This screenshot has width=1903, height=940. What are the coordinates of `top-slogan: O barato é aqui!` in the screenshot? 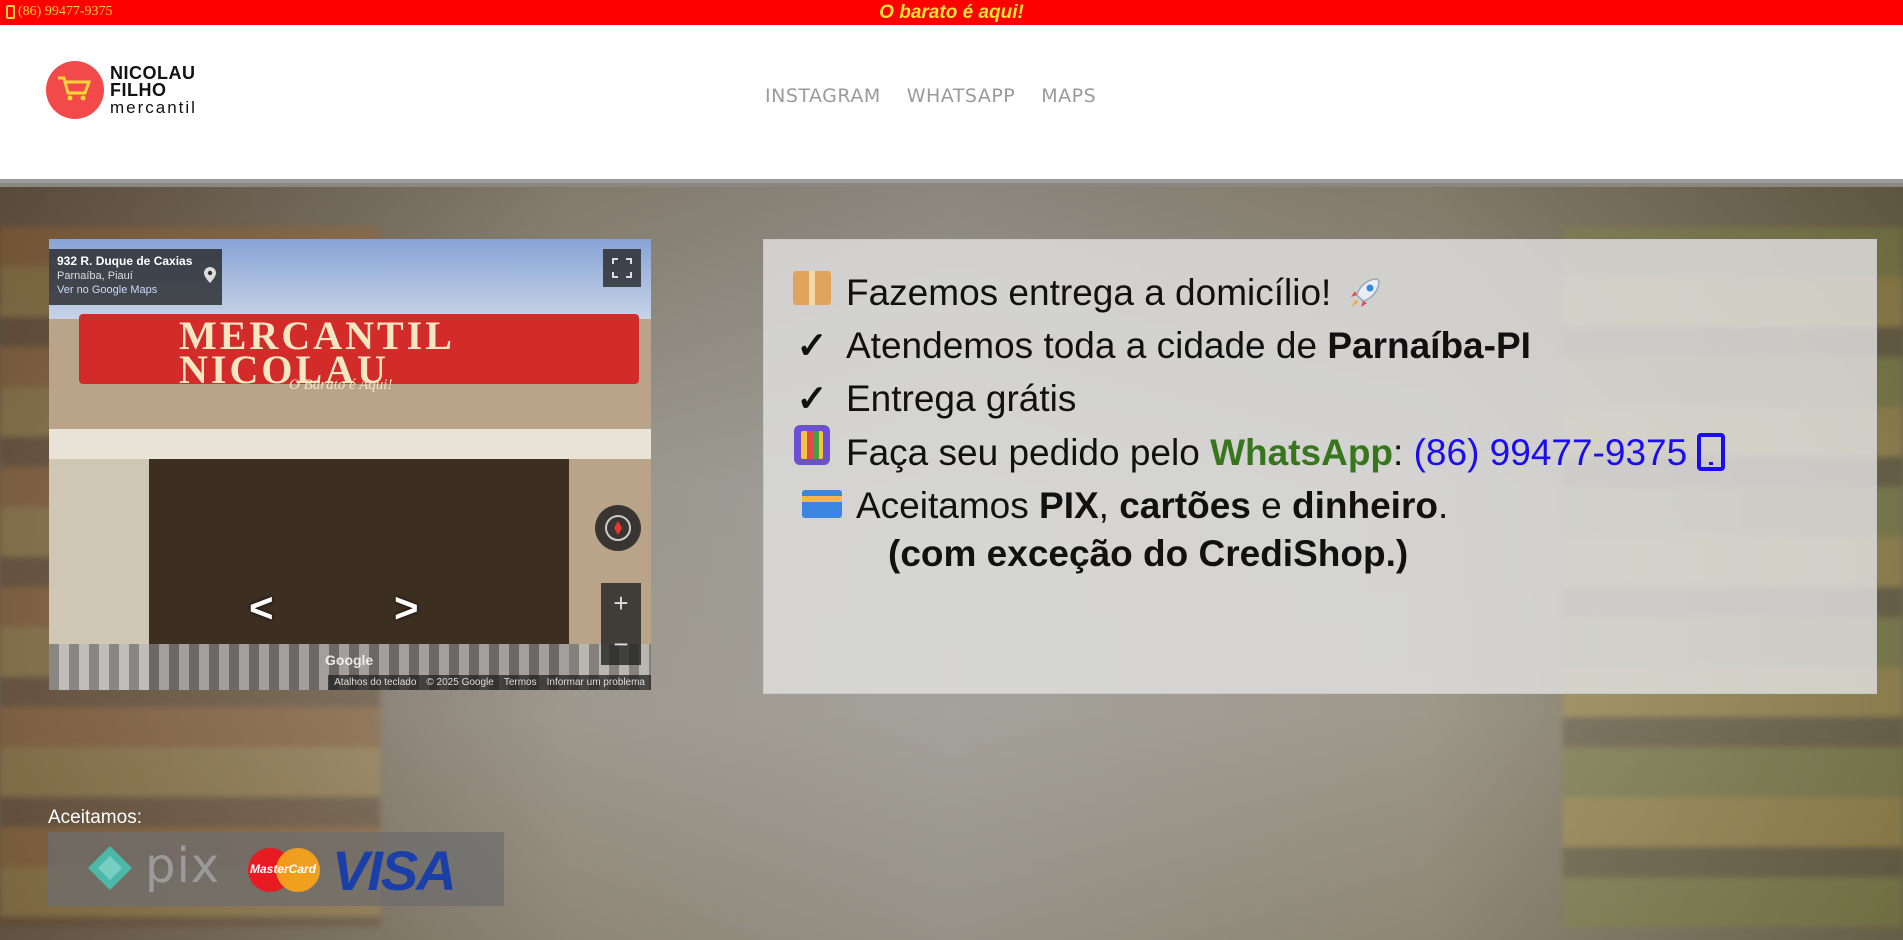 It's located at (951, 12).